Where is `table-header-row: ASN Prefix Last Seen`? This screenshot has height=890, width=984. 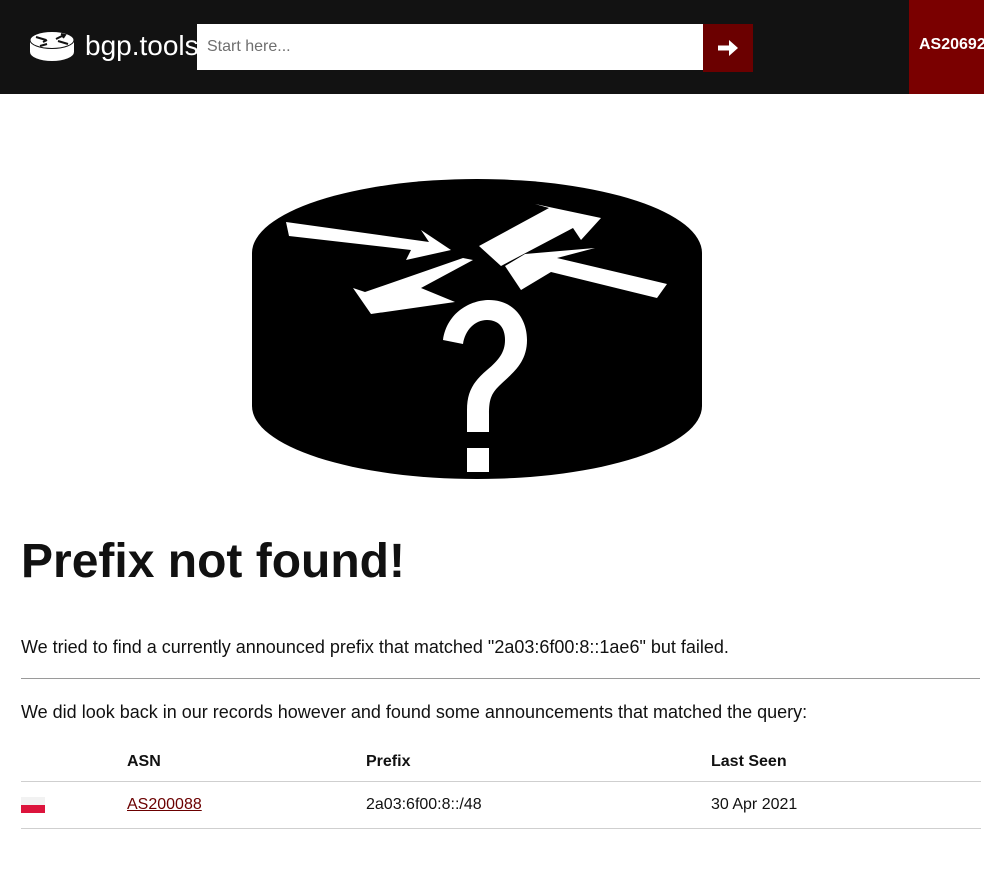 table-header-row: ASN Prefix Last Seen is located at coordinates (501, 762).